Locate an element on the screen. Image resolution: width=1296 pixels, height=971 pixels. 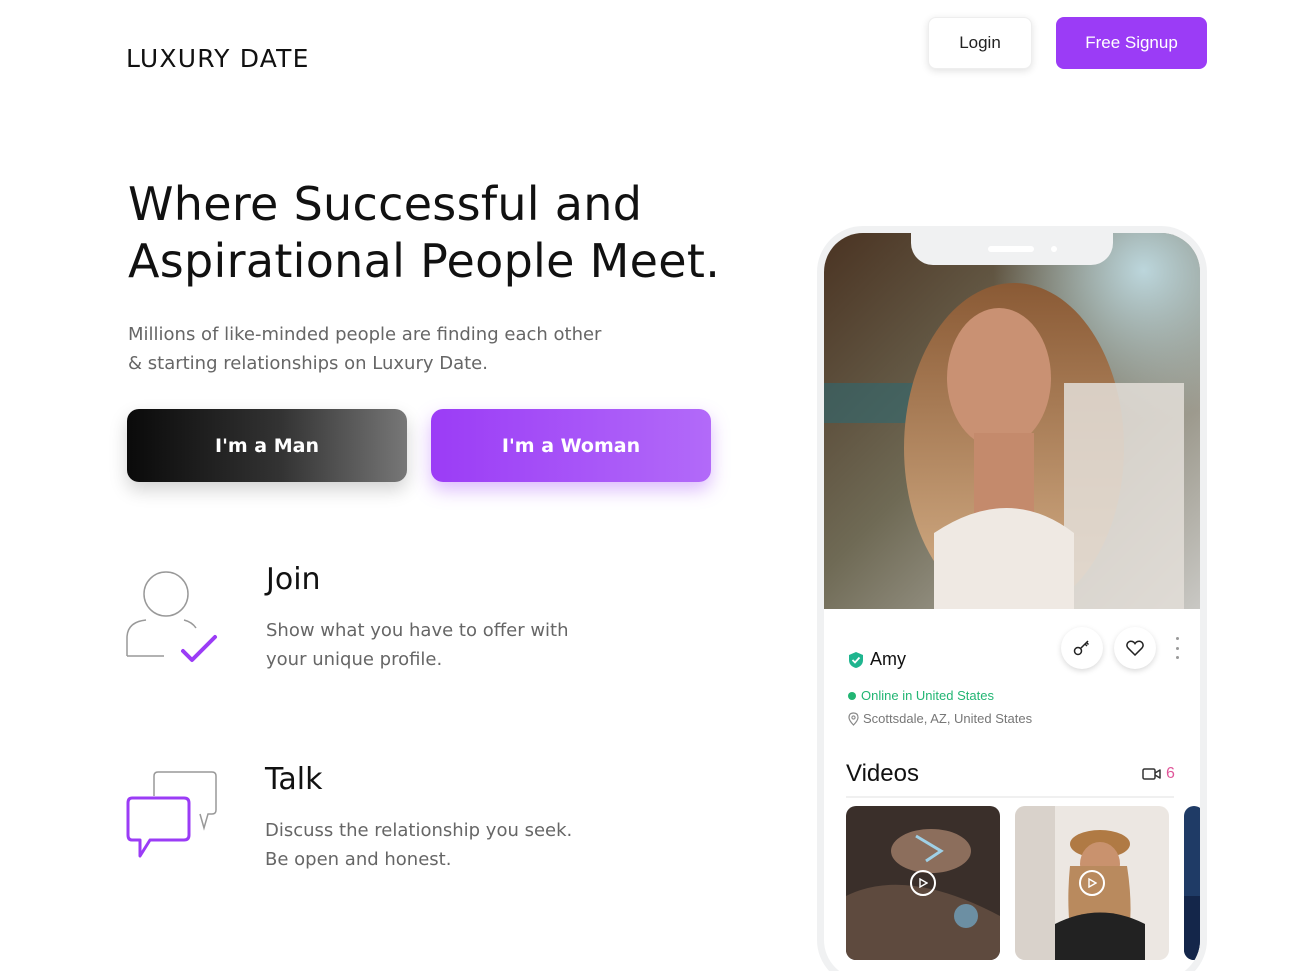
im-a-man-button: I'm a Man is located at coordinates (267, 445).